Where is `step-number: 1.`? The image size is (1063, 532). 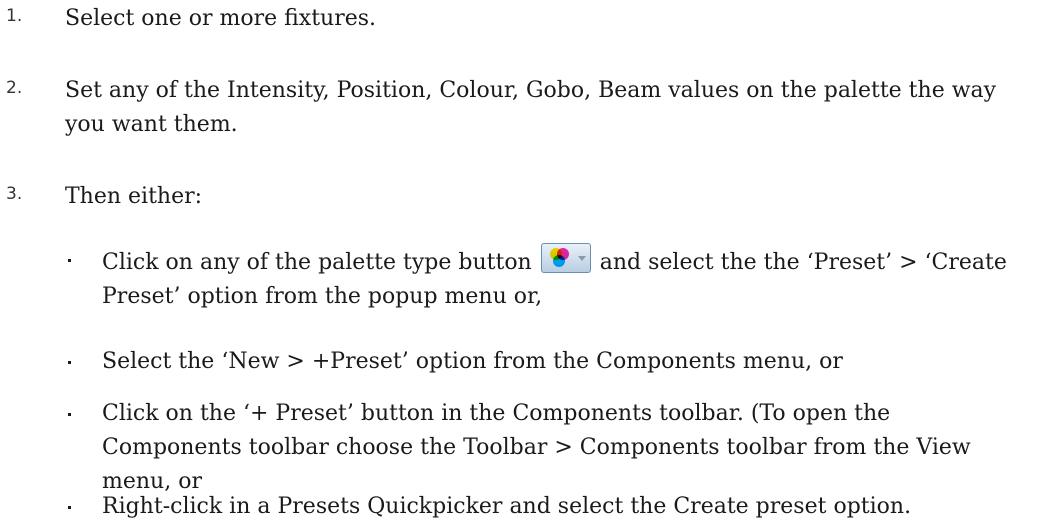 step-number: 1. is located at coordinates (14, 16).